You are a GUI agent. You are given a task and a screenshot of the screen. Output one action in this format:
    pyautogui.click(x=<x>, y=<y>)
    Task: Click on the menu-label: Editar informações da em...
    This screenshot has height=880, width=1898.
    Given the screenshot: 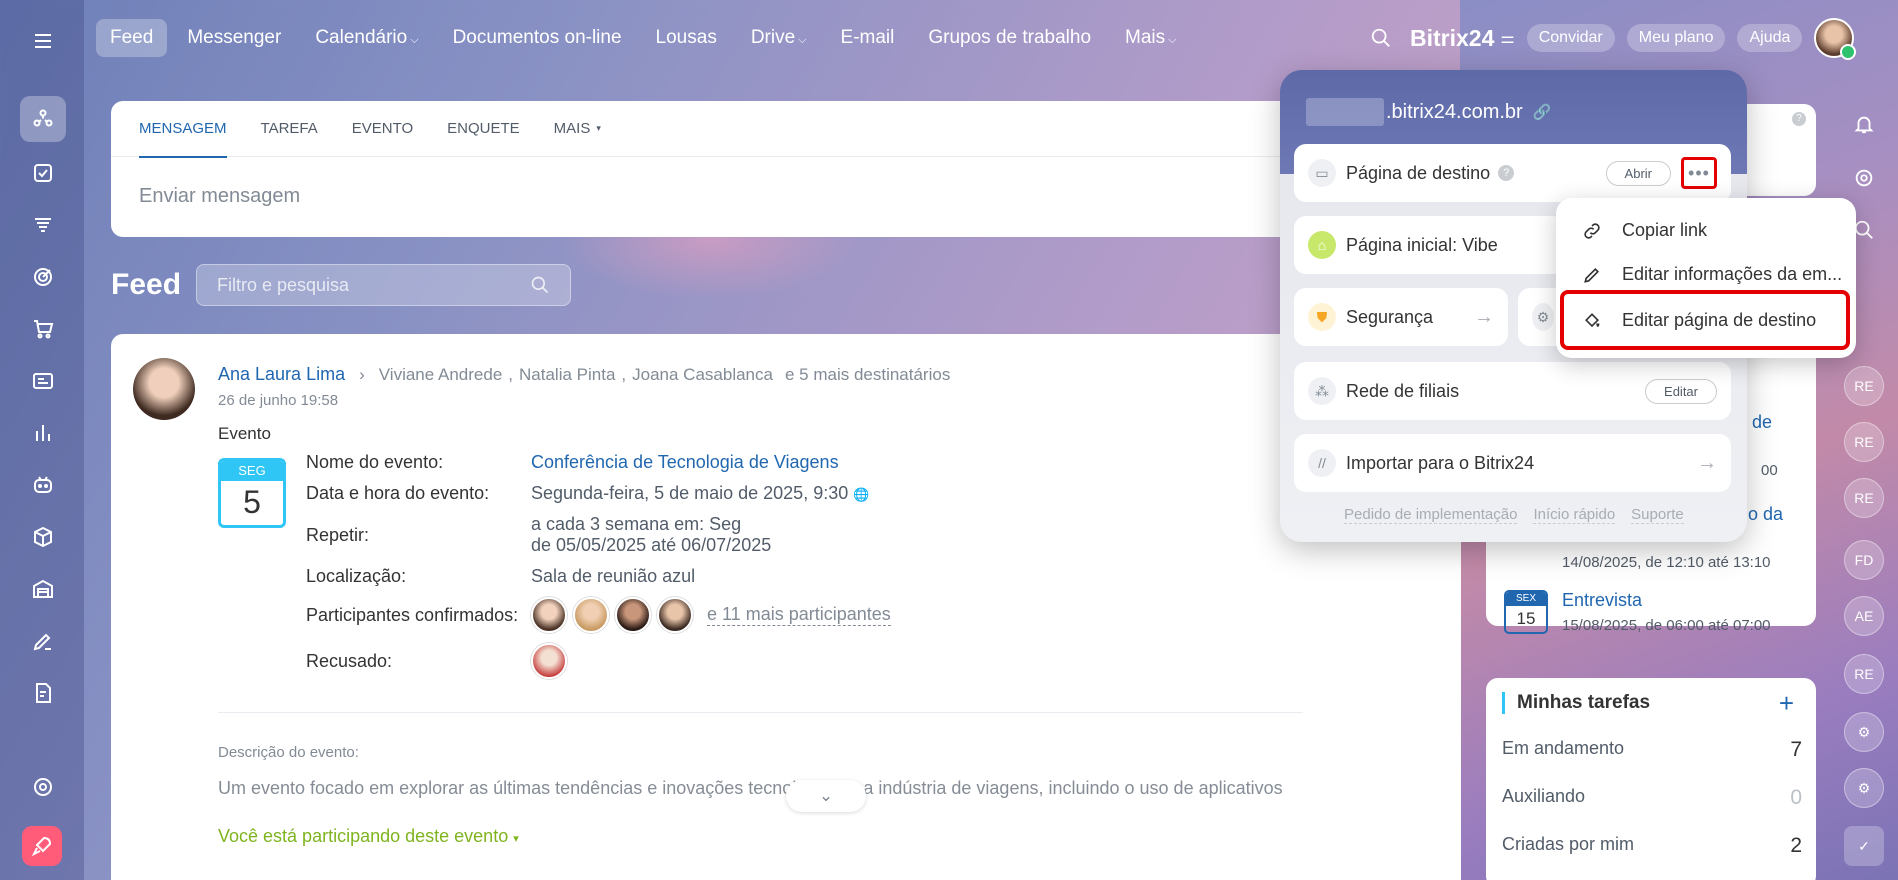 What is the action you would take?
    pyautogui.click(x=1732, y=274)
    